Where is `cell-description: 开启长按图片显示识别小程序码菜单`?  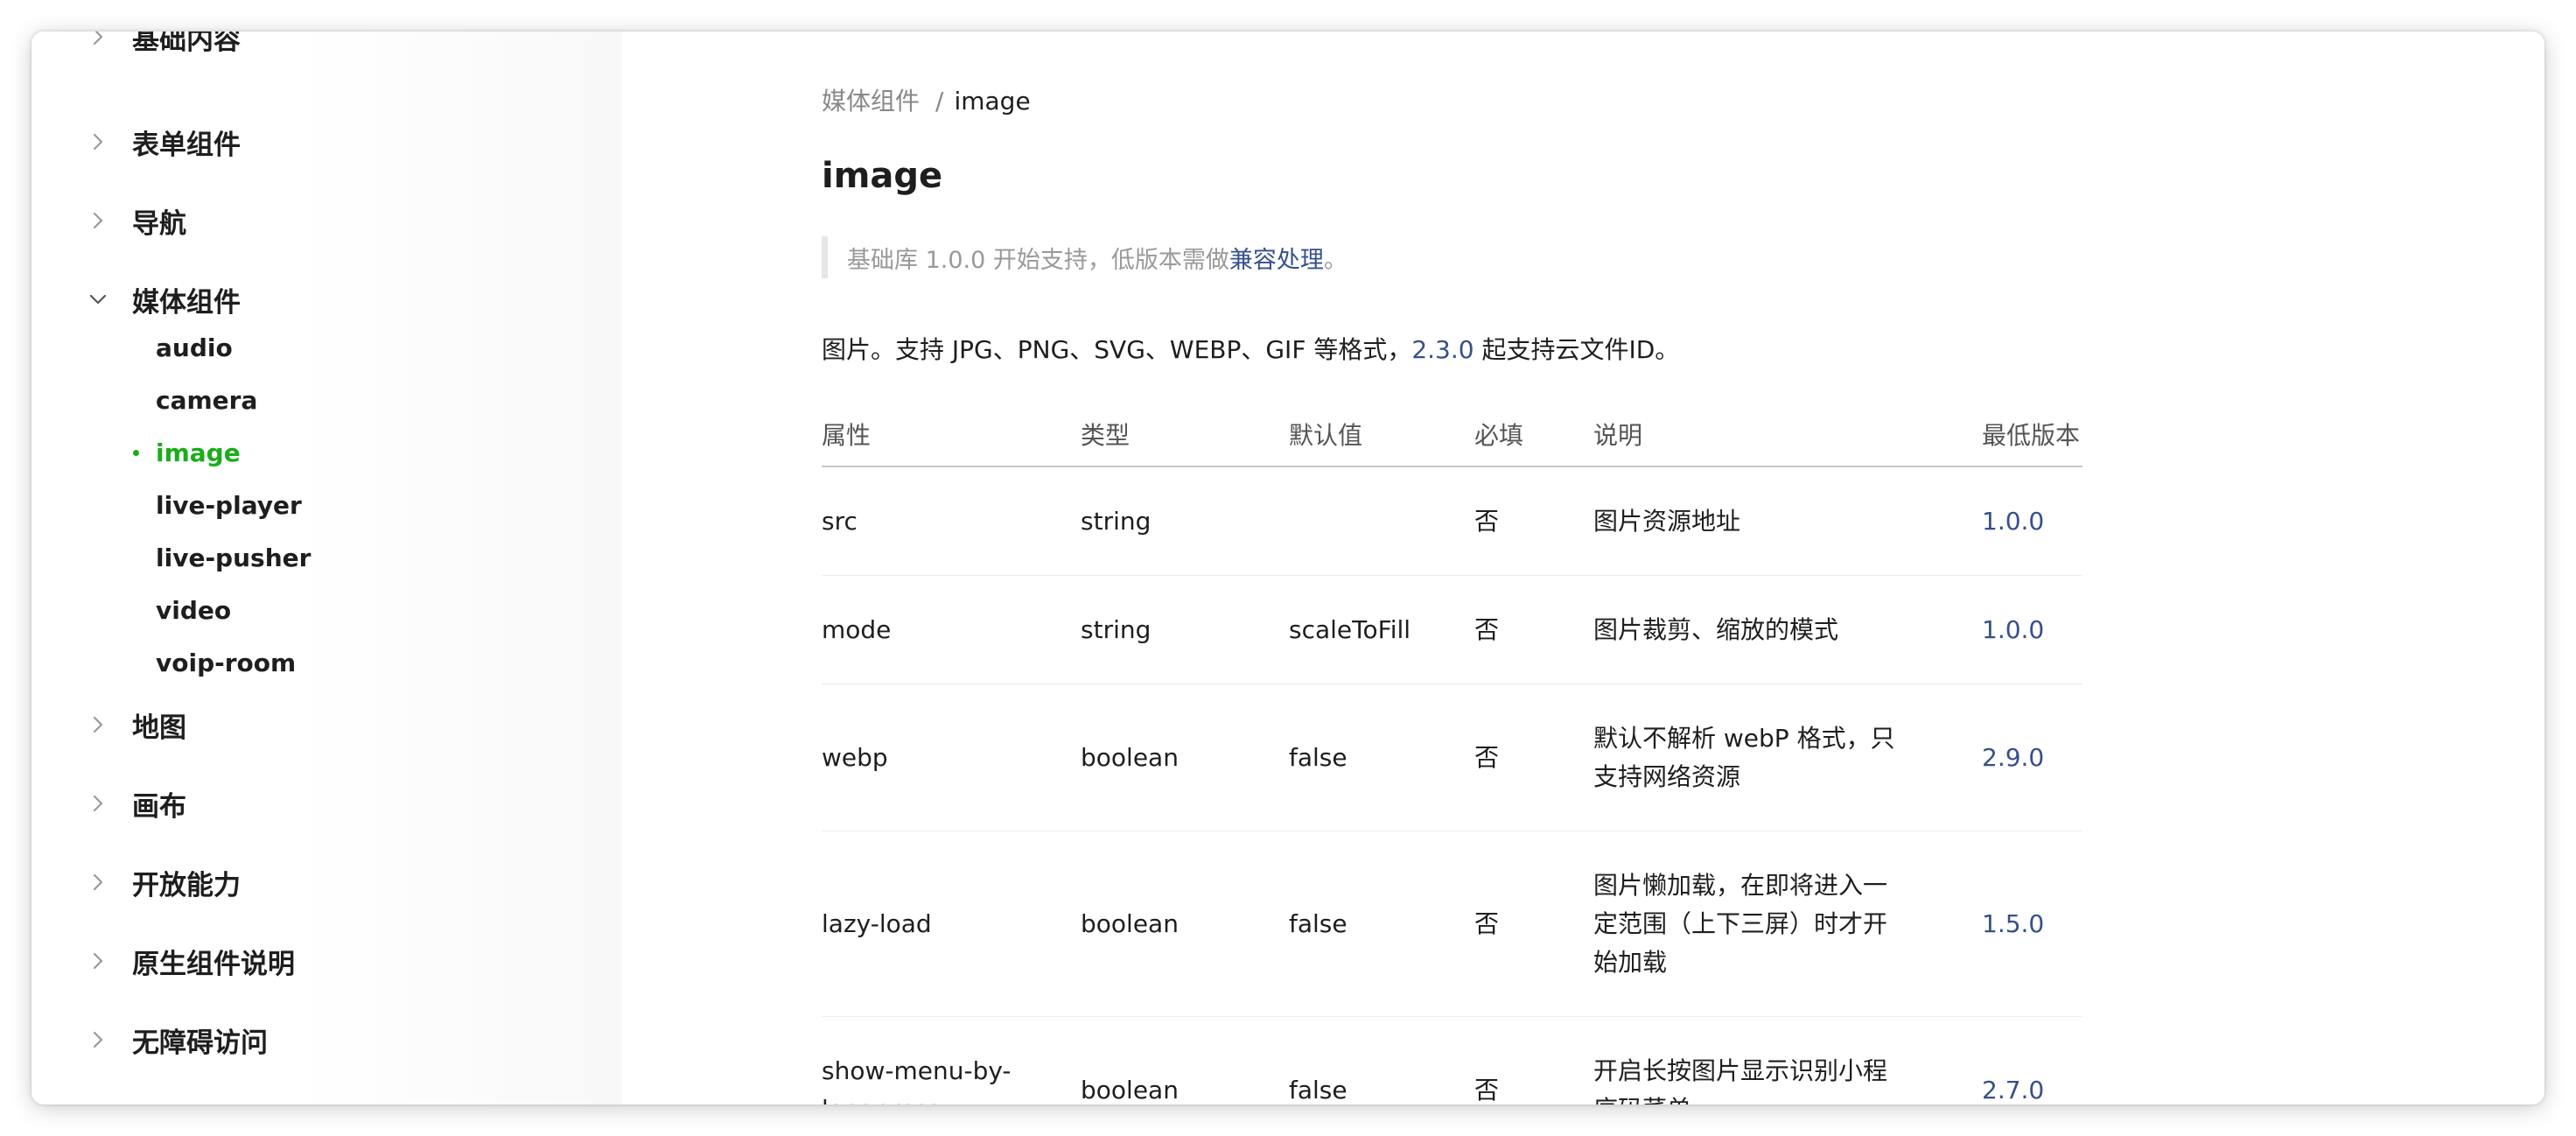
cell-description: 开启长按图片显示识别小程序码菜单 is located at coordinates (1740, 1080).